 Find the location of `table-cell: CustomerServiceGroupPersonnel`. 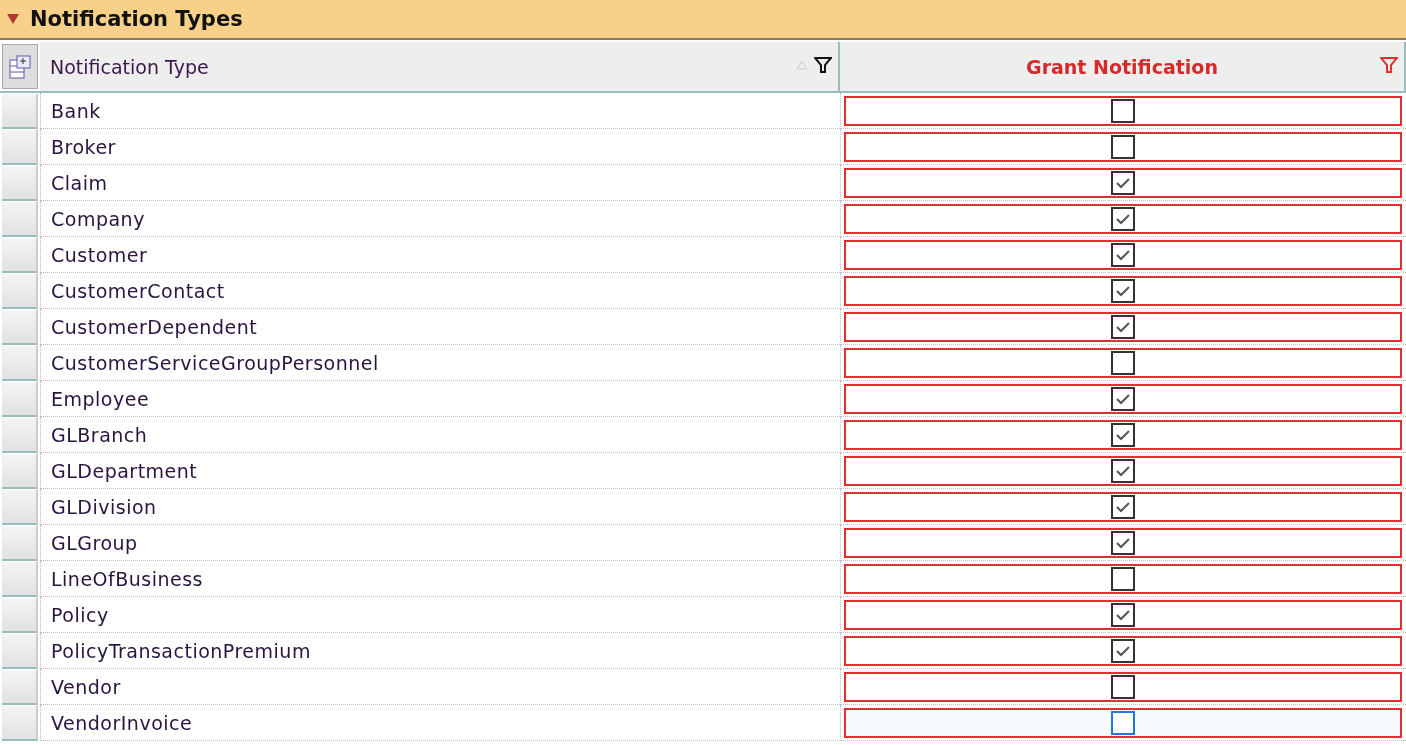

table-cell: CustomerServiceGroupPersonnel is located at coordinates (440, 363).